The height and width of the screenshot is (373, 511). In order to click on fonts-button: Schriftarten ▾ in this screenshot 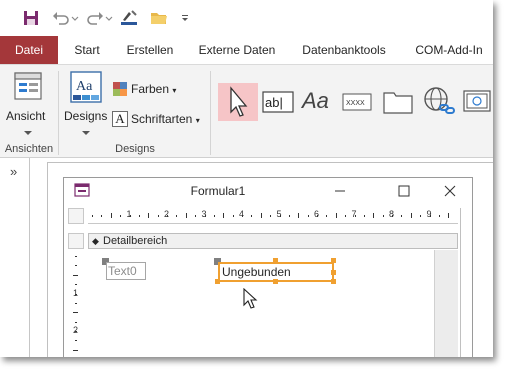, I will do `click(165, 119)`.